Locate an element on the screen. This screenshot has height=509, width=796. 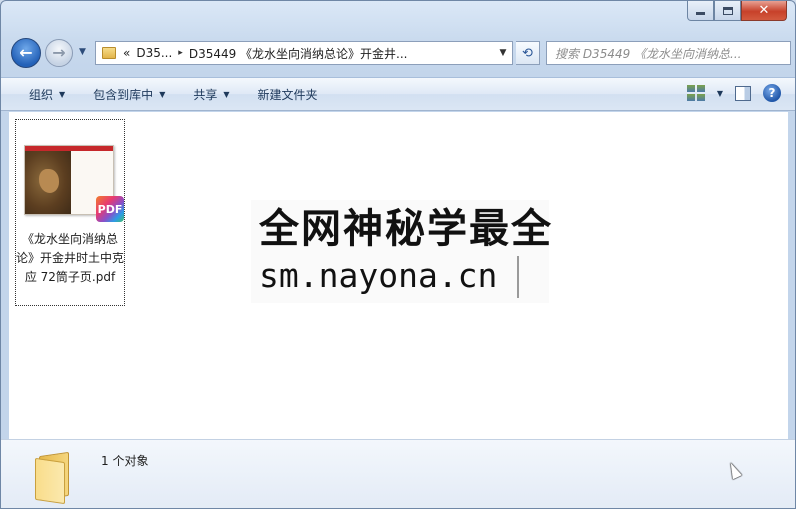
recent-pages-dropdown: ▼ is located at coordinates (82, 52).